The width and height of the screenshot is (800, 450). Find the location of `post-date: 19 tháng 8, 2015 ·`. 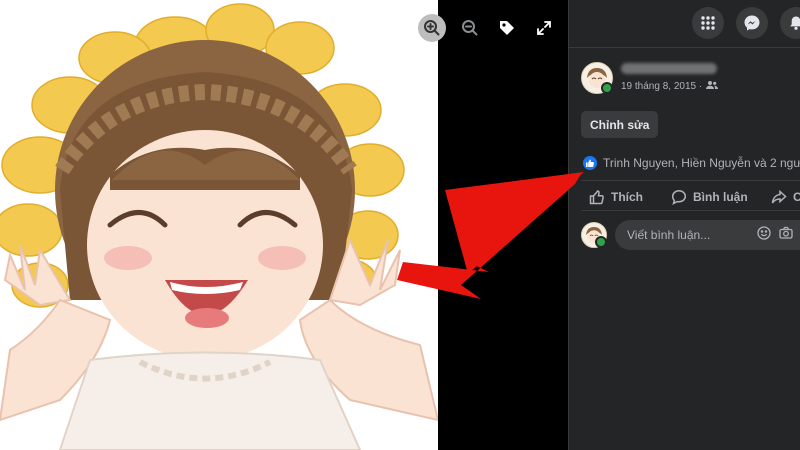

post-date: 19 tháng 8, 2015 · is located at coordinates (661, 86).